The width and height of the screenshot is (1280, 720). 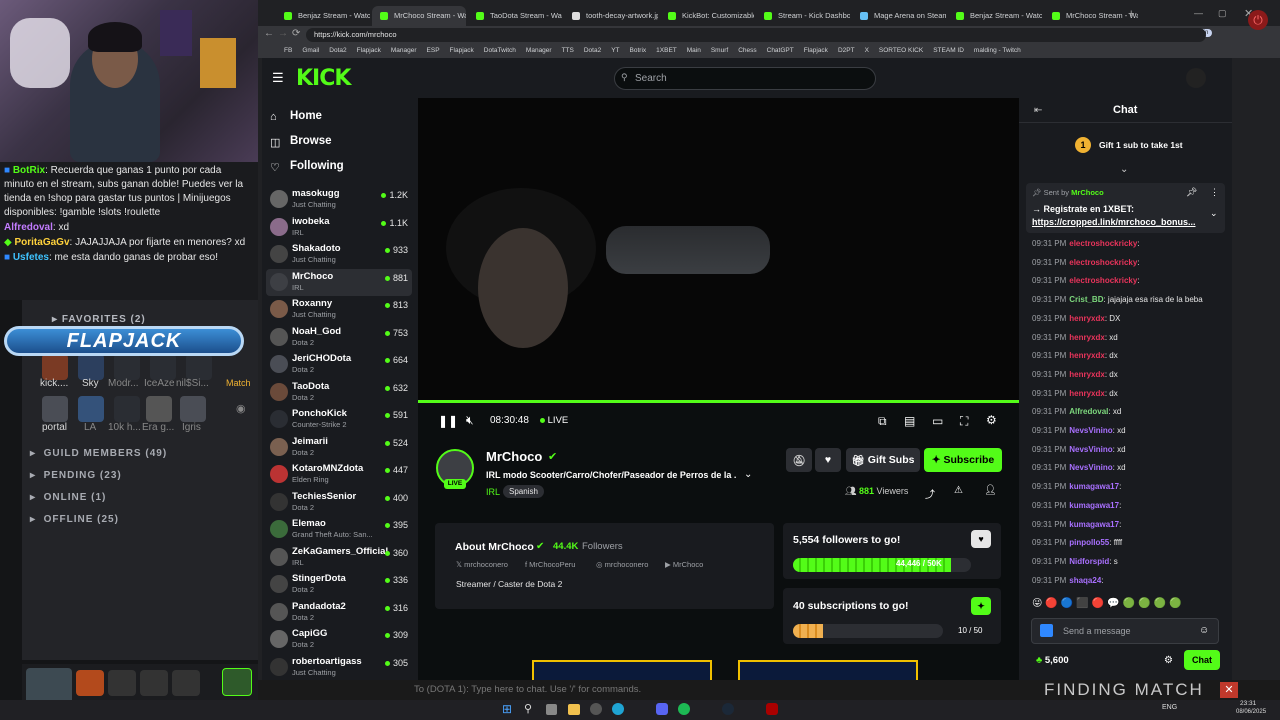 What do you see at coordinates (1214, 192) in the screenshot?
I see `more-icon: ⋮` at bounding box center [1214, 192].